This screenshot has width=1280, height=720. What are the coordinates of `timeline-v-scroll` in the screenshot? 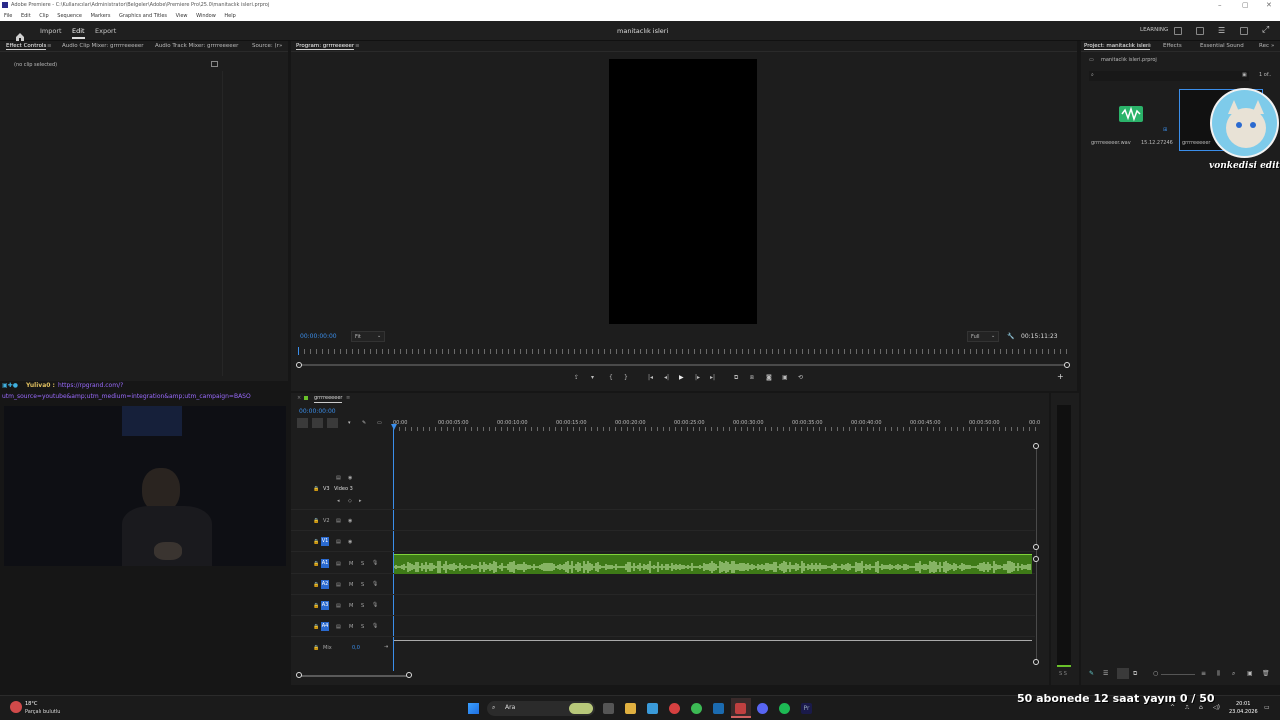 It's located at (1036, 554).